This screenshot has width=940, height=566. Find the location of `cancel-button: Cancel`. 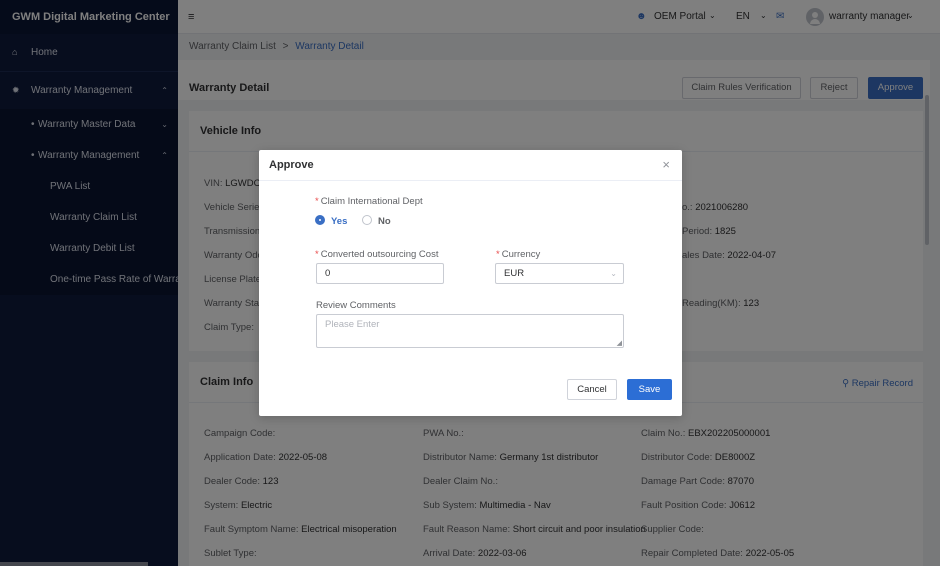

cancel-button: Cancel is located at coordinates (592, 389).